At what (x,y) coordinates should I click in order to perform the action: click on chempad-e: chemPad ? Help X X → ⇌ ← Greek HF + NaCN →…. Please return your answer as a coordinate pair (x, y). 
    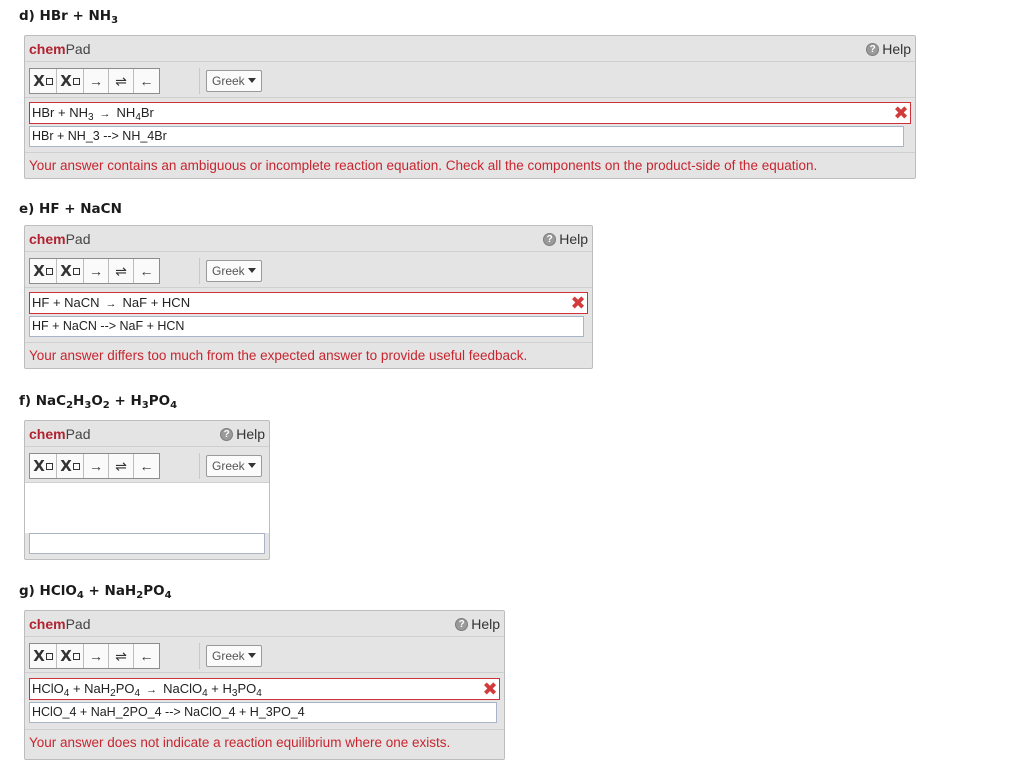
    Looking at the image, I should click on (308, 297).